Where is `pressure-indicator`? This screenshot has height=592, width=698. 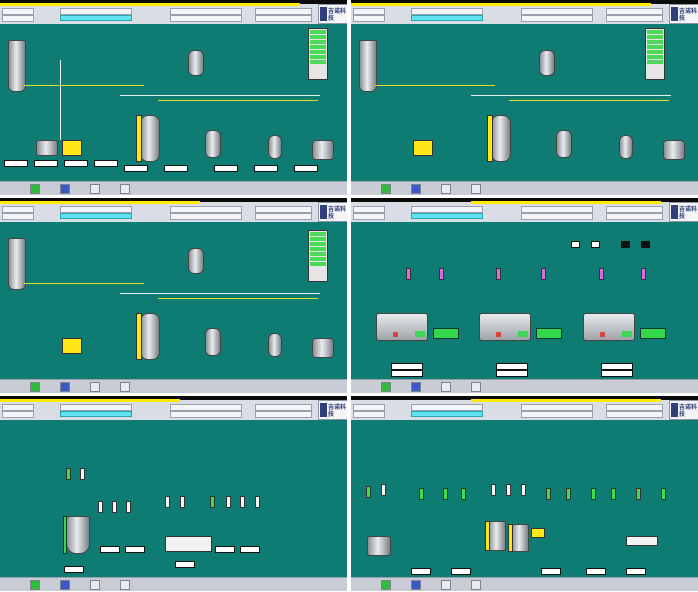
pressure-indicator is located at coordinates (498, 274).